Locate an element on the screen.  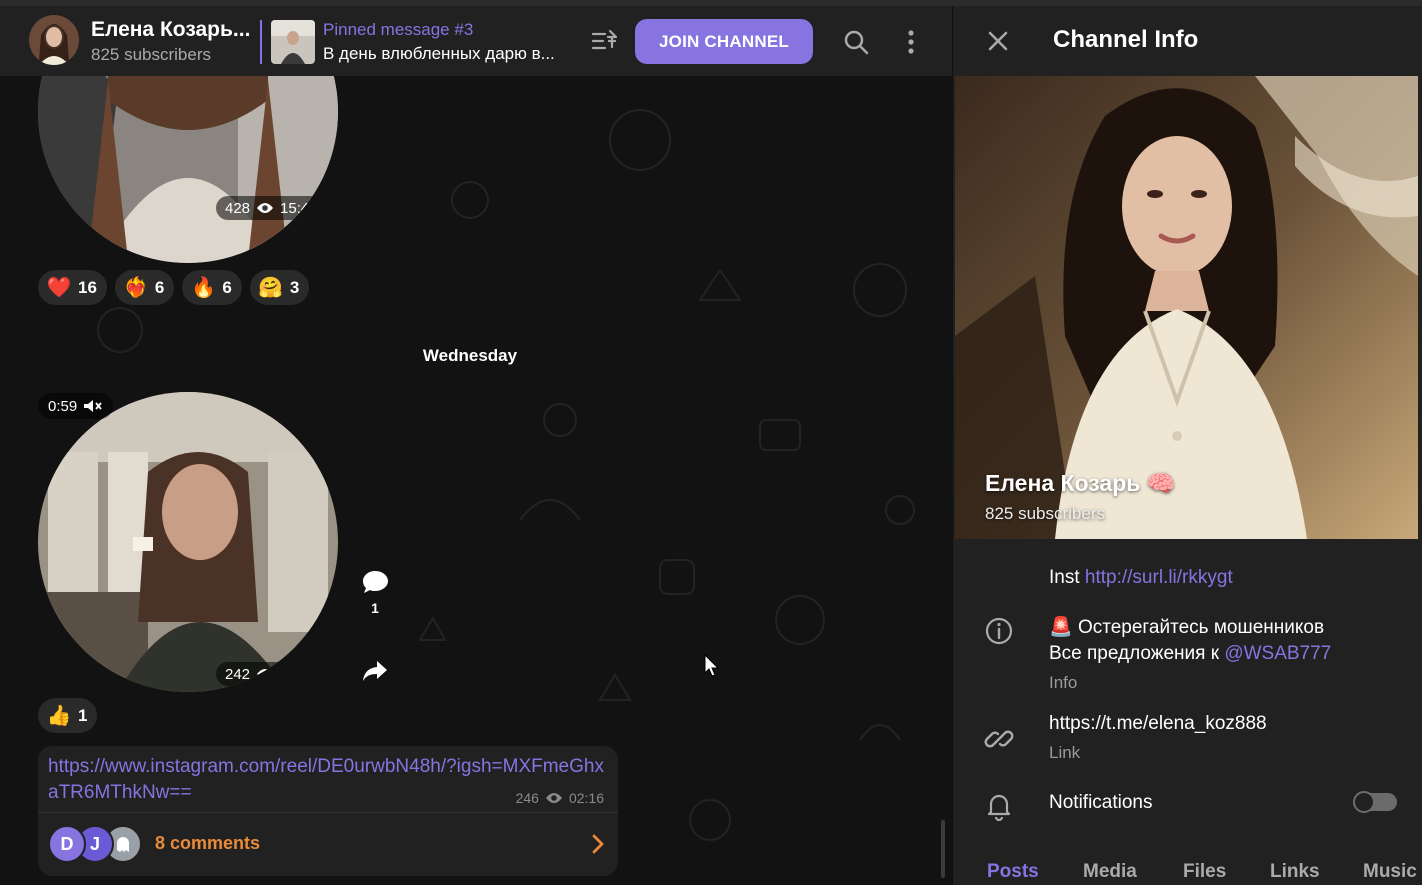
link-icon is located at coordinates (999, 739).